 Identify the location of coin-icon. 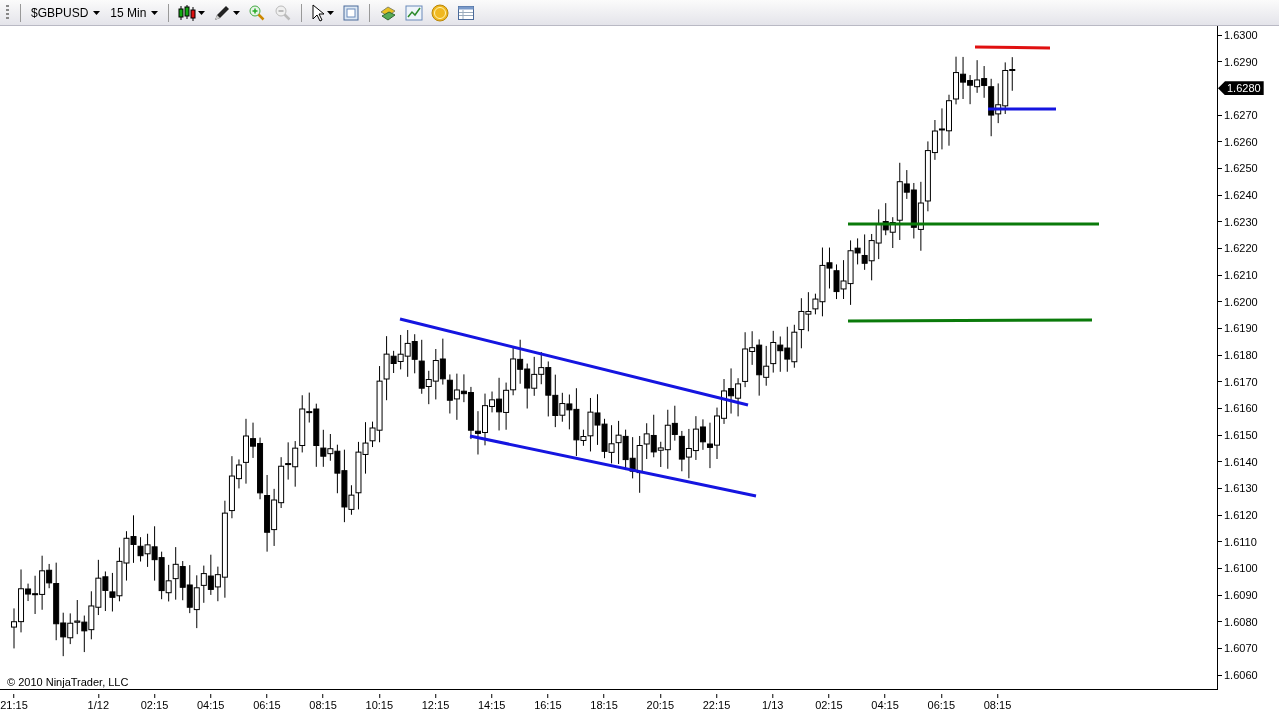
(440, 12).